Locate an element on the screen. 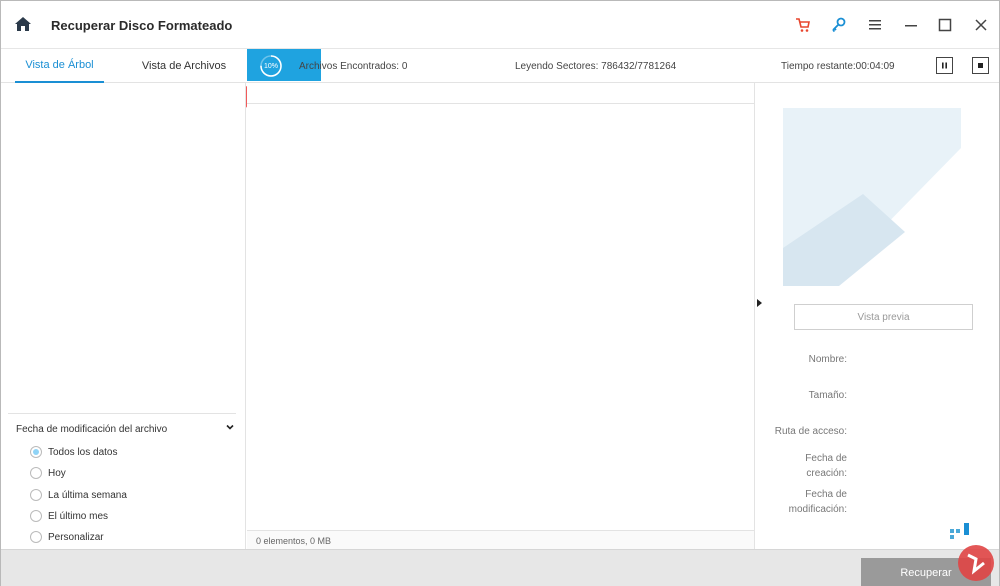  name-label: Nombre: is located at coordinates (827, 359).